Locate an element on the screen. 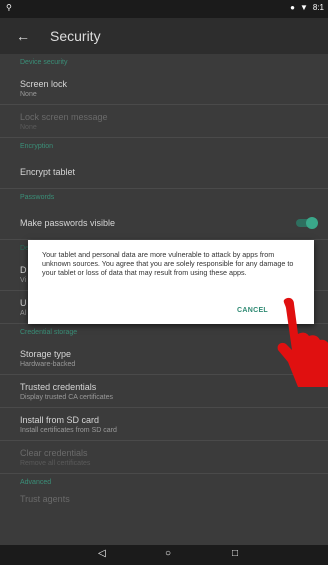 The height and width of the screenshot is (565, 328). item-subtitle: Display trusted CA certificates is located at coordinates (66, 397).